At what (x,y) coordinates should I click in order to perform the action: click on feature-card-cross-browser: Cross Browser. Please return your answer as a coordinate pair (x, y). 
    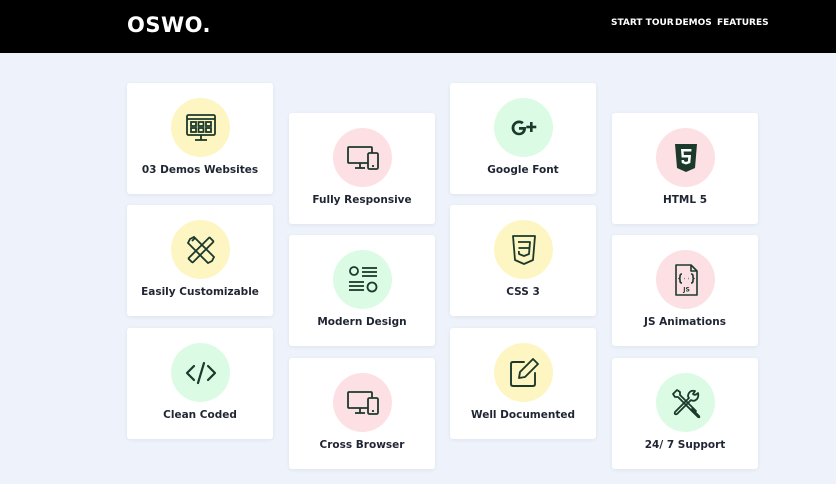
    Looking at the image, I should click on (362, 413).